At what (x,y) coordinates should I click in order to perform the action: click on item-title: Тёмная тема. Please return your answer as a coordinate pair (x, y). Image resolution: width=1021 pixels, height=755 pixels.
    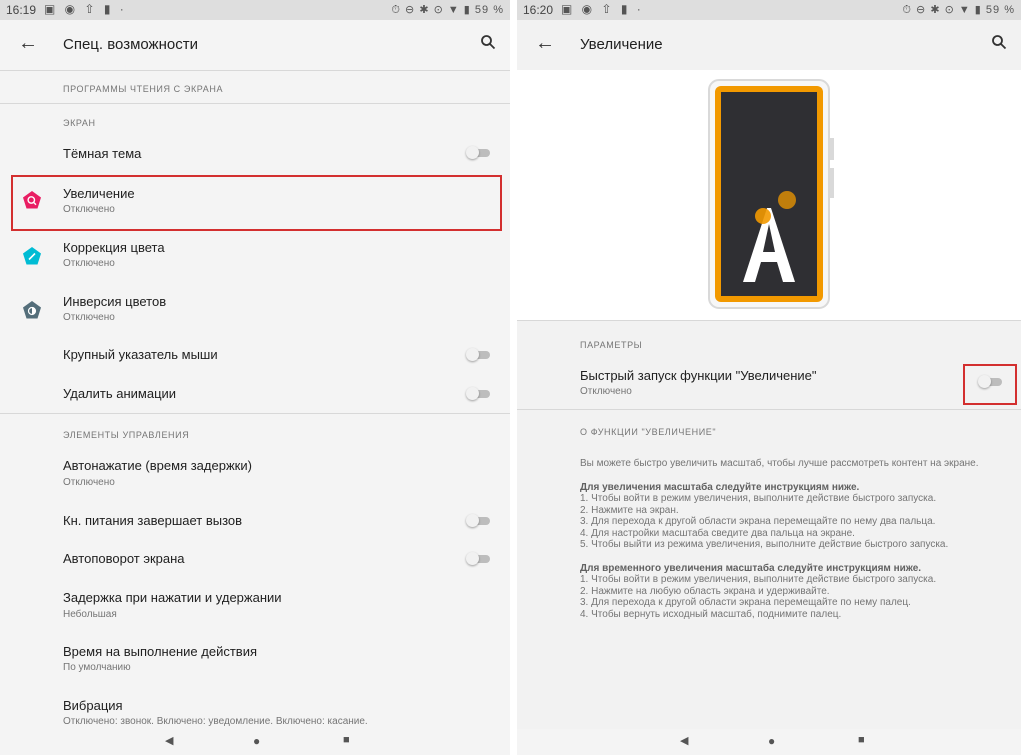
    Looking at the image, I should click on (102, 153).